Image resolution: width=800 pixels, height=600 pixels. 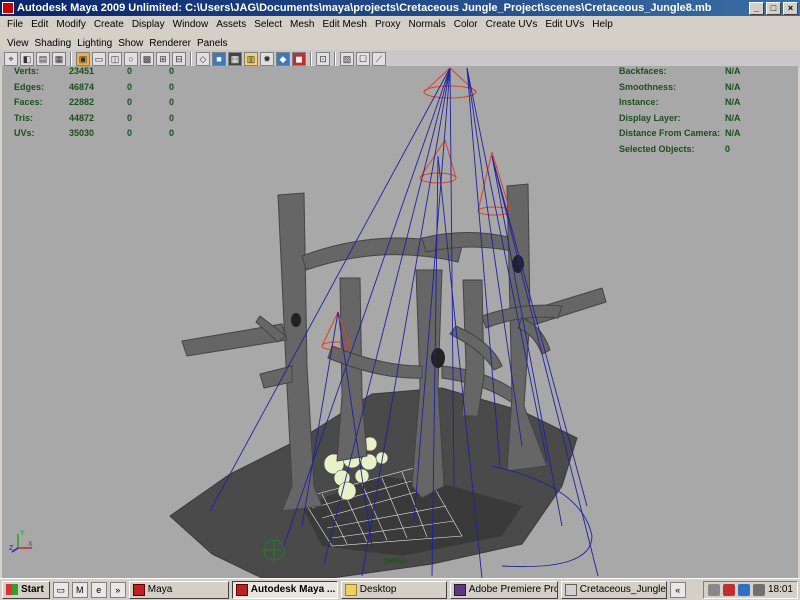 I want to click on app-tray-icon, so click(x=743, y=589).